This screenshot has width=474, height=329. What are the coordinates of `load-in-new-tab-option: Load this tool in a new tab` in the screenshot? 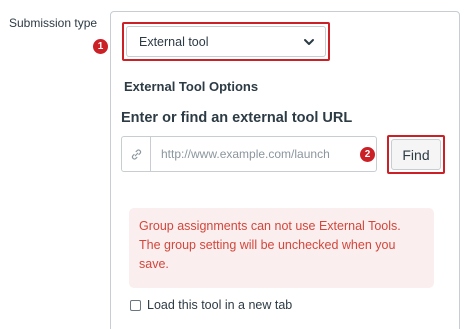 It's located at (211, 305).